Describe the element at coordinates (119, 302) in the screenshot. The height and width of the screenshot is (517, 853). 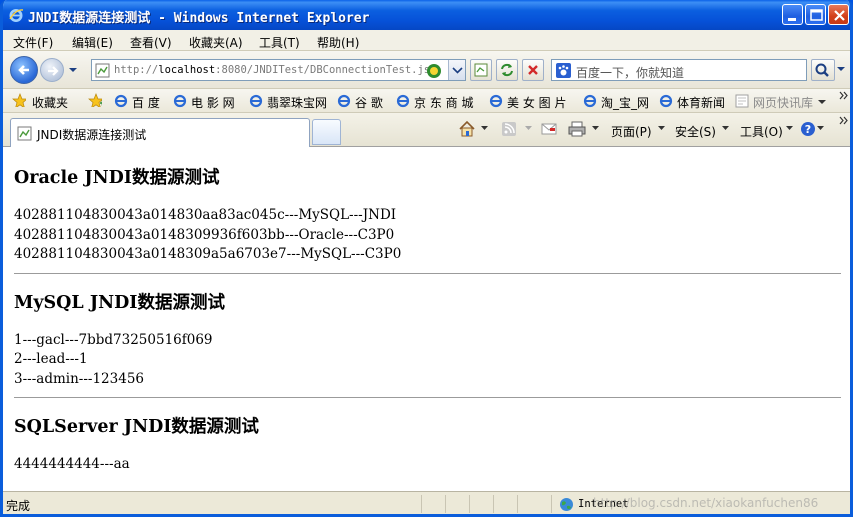
I see `section-heading-mysql: MySQL JNDI数据源测试` at that location.